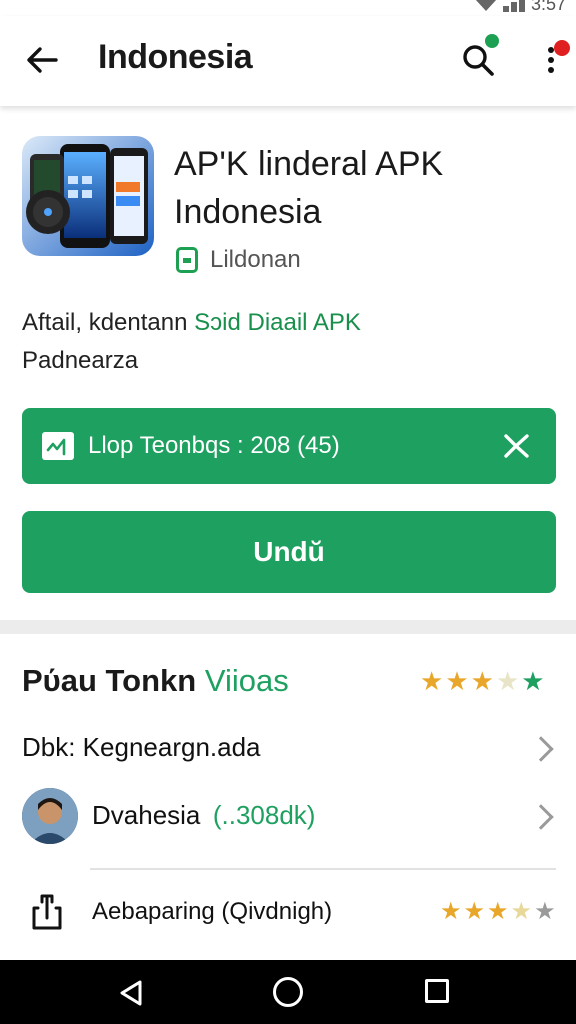 The image size is (576, 1024). Describe the element at coordinates (50, 816) in the screenshot. I see `avatar` at that location.